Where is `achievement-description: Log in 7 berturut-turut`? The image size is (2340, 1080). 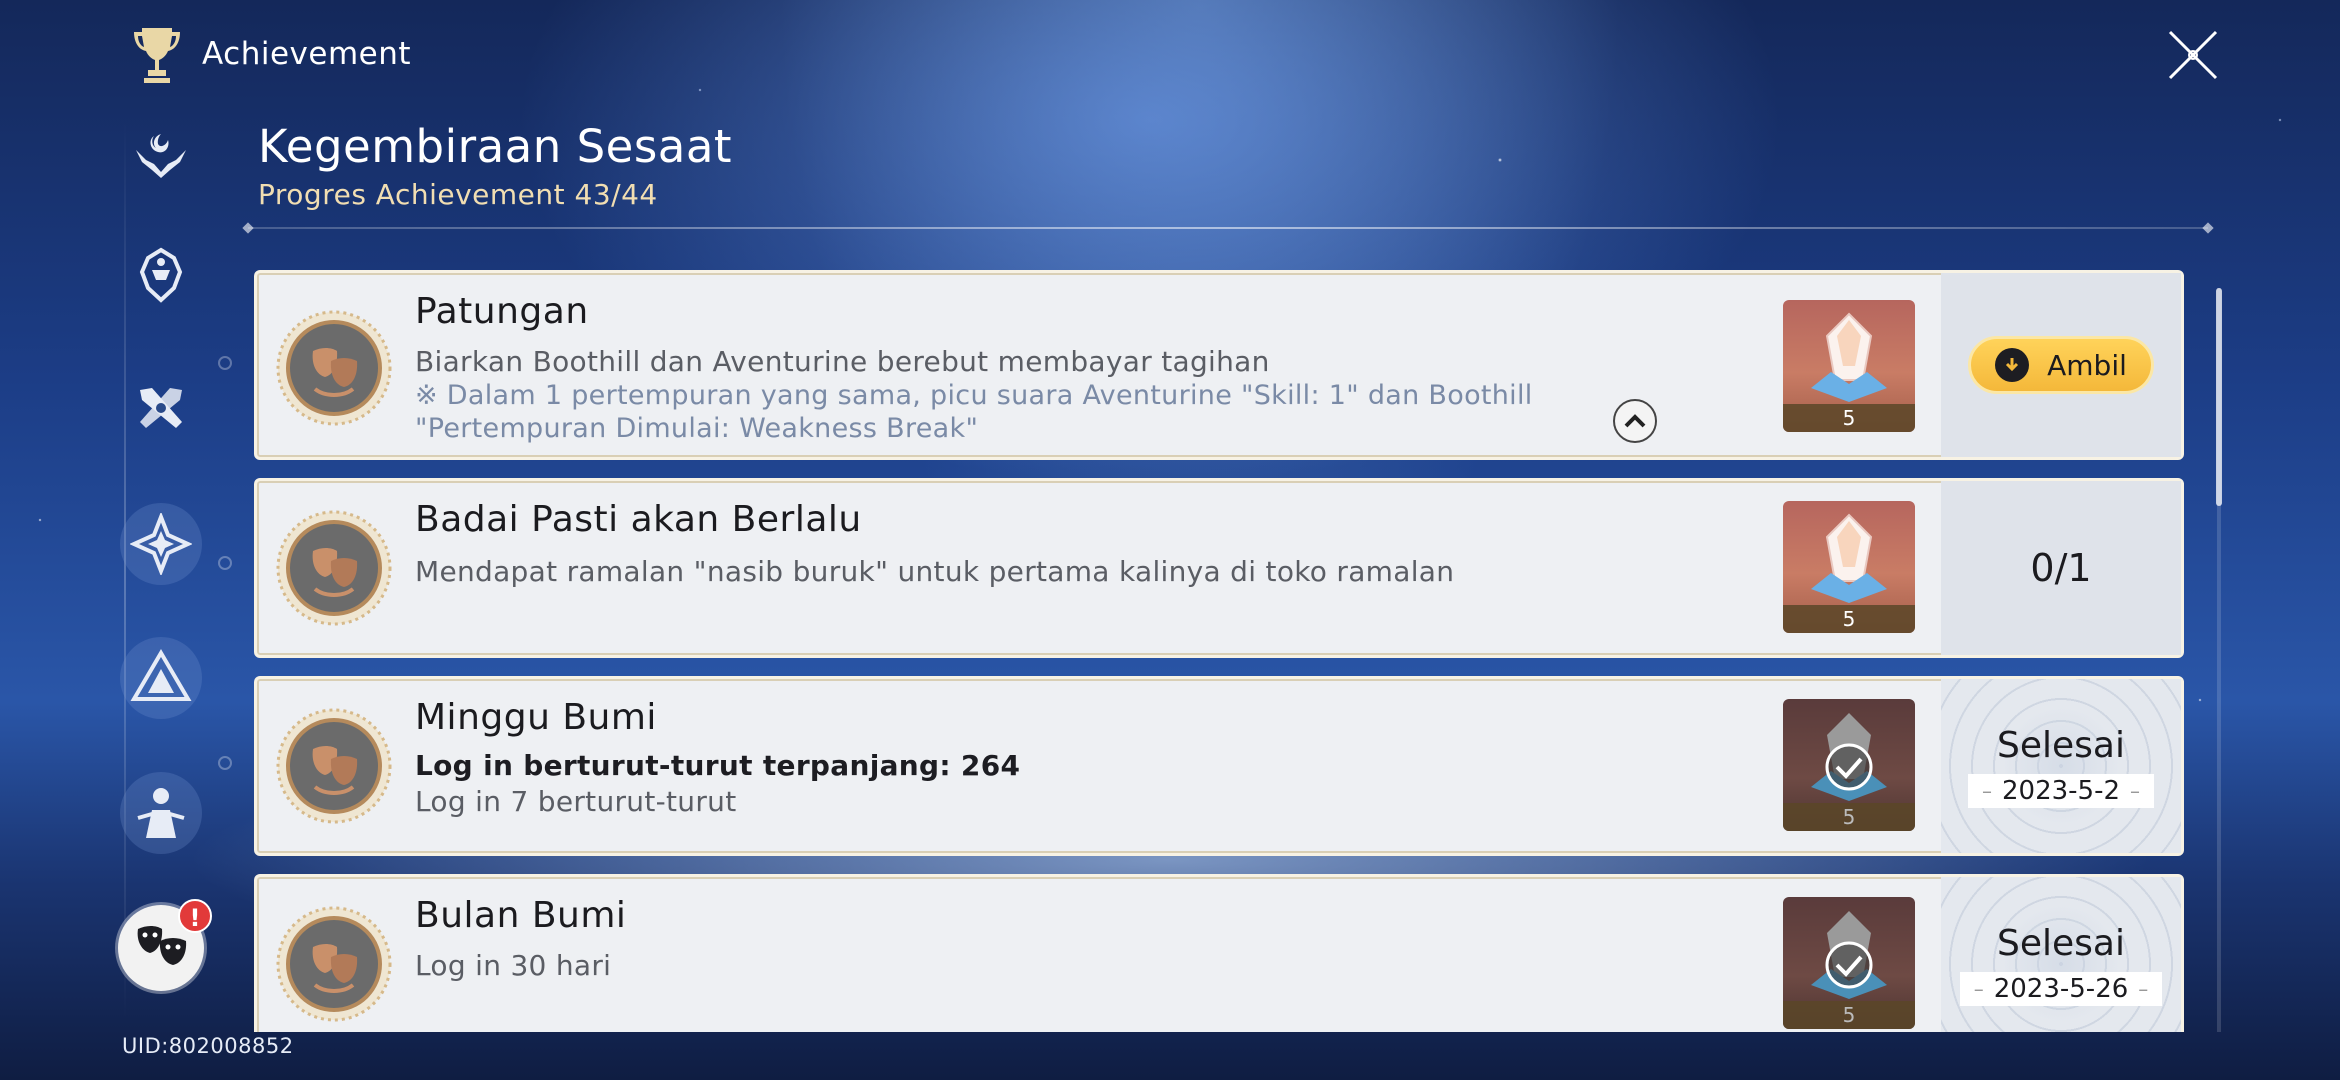
achievement-description: Log in 7 berturut-turut is located at coordinates (576, 801).